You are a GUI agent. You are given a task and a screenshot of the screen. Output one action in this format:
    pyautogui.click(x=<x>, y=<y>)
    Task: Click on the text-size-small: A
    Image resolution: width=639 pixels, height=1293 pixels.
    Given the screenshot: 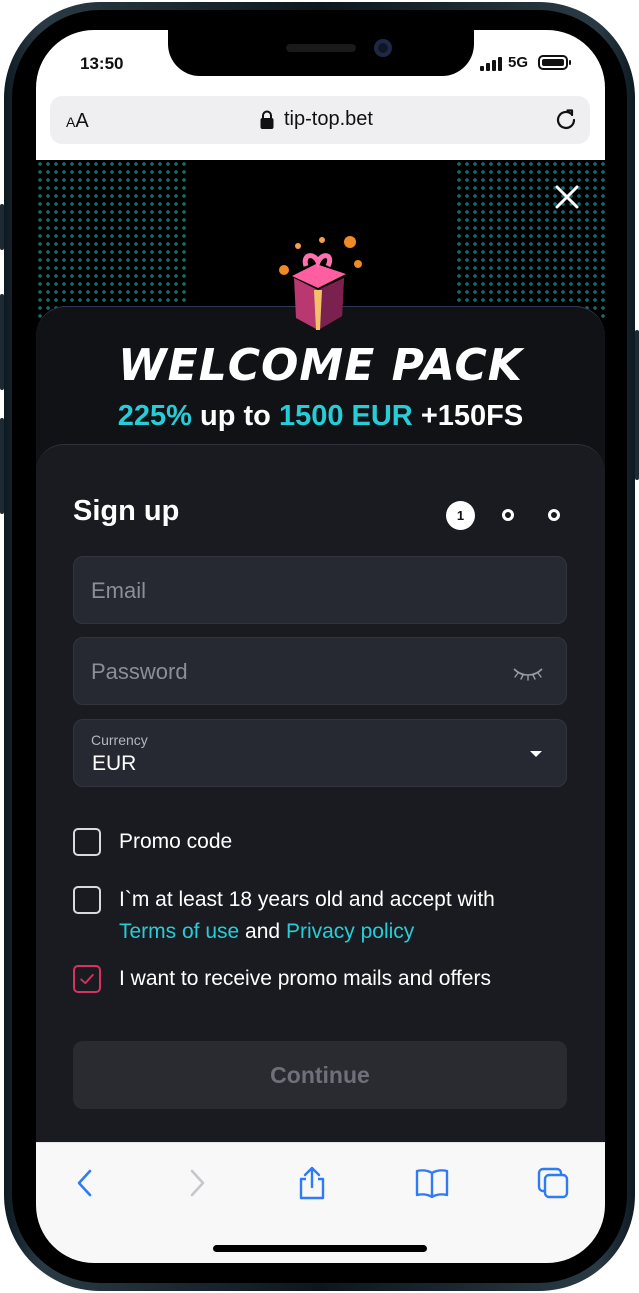 What is the action you would take?
    pyautogui.click(x=71, y=122)
    